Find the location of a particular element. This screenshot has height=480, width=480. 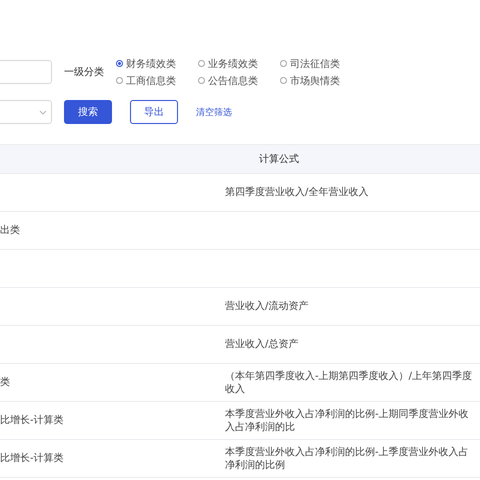

category-radio: 公告信息类 is located at coordinates (239, 81).